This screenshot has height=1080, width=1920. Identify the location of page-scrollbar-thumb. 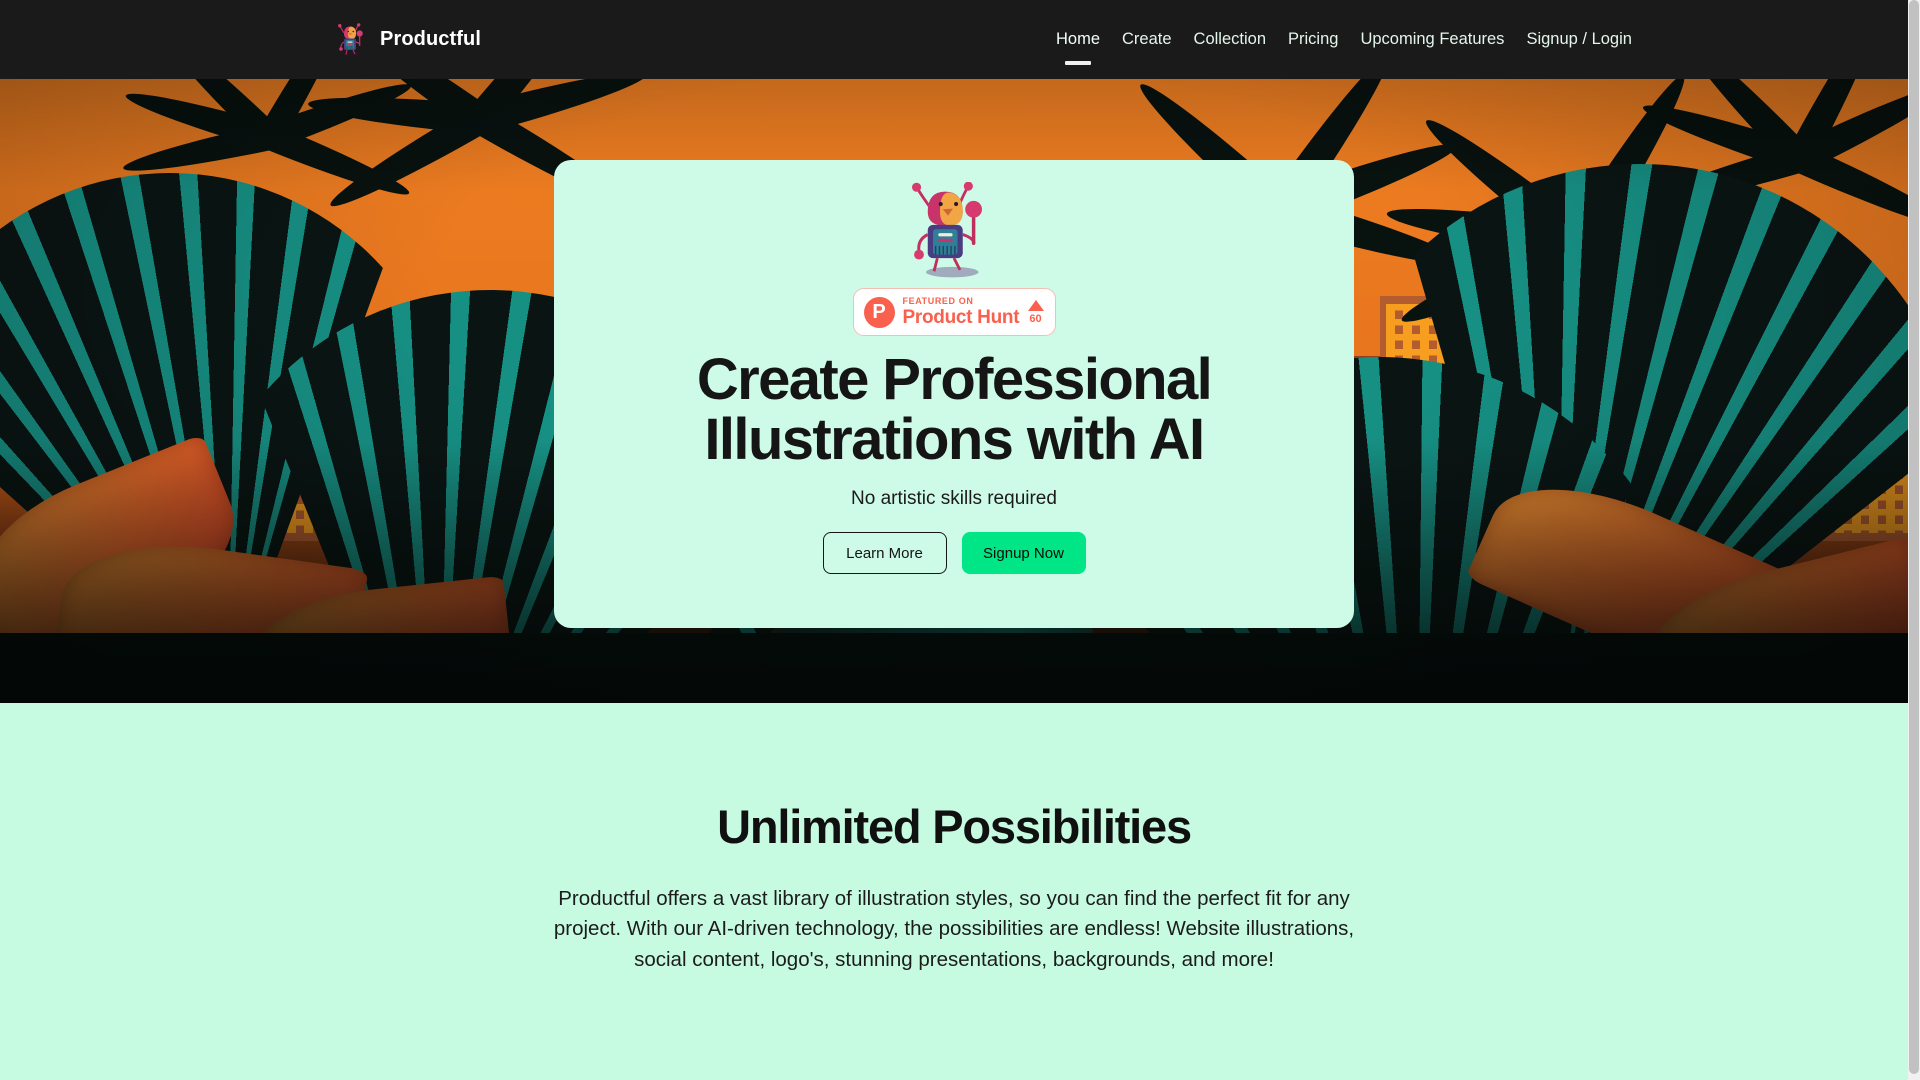
(1914, 537).